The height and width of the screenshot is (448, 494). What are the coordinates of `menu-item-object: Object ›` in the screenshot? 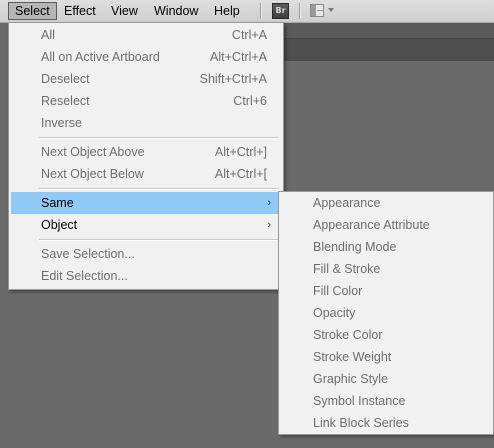 It's located at (146, 225).